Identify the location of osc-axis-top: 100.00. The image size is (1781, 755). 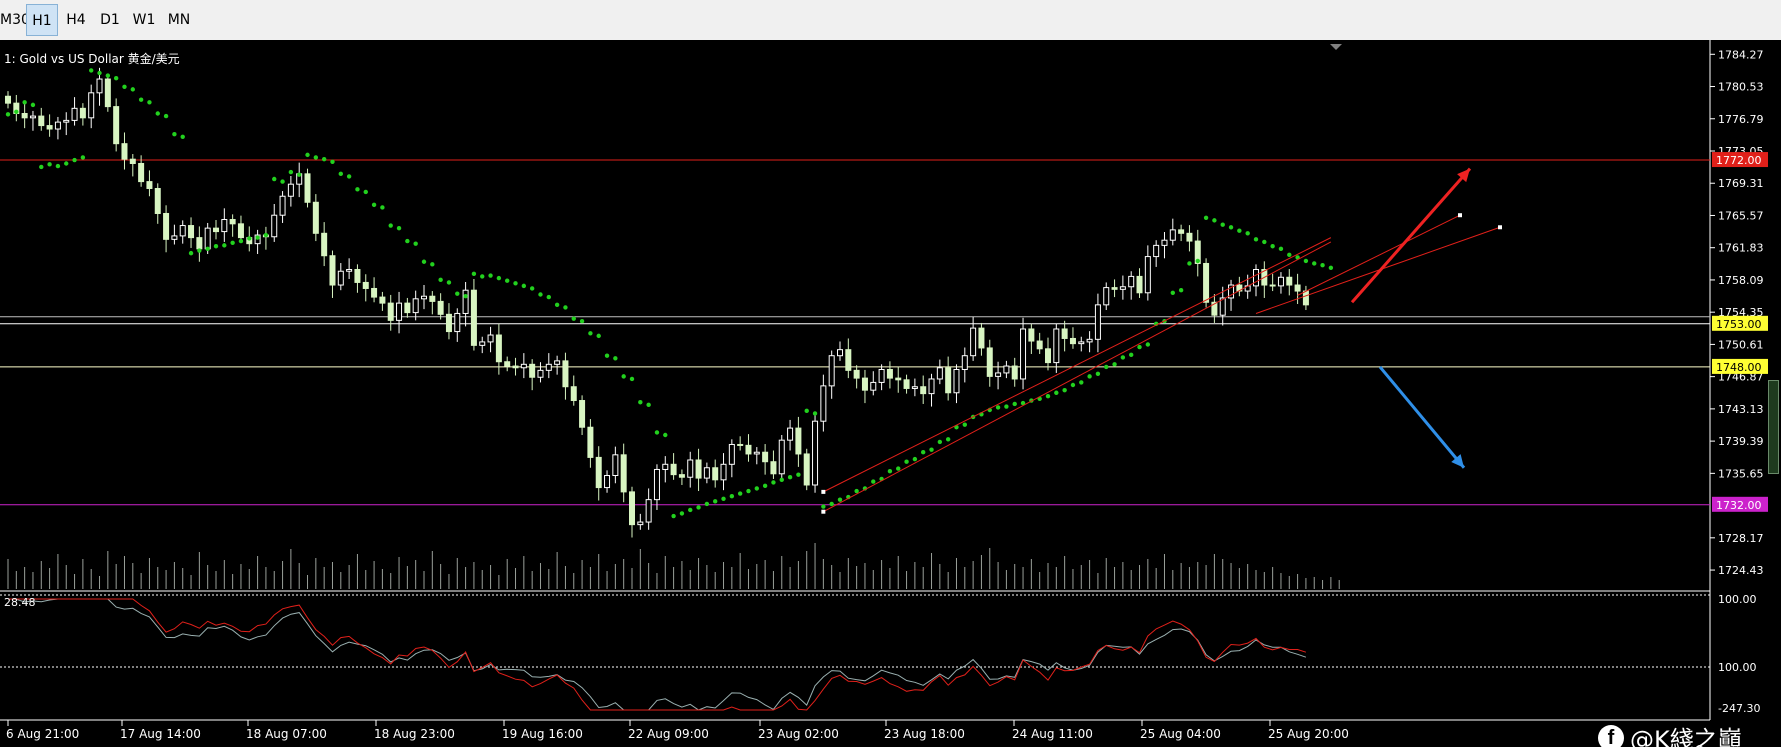
(1737, 599).